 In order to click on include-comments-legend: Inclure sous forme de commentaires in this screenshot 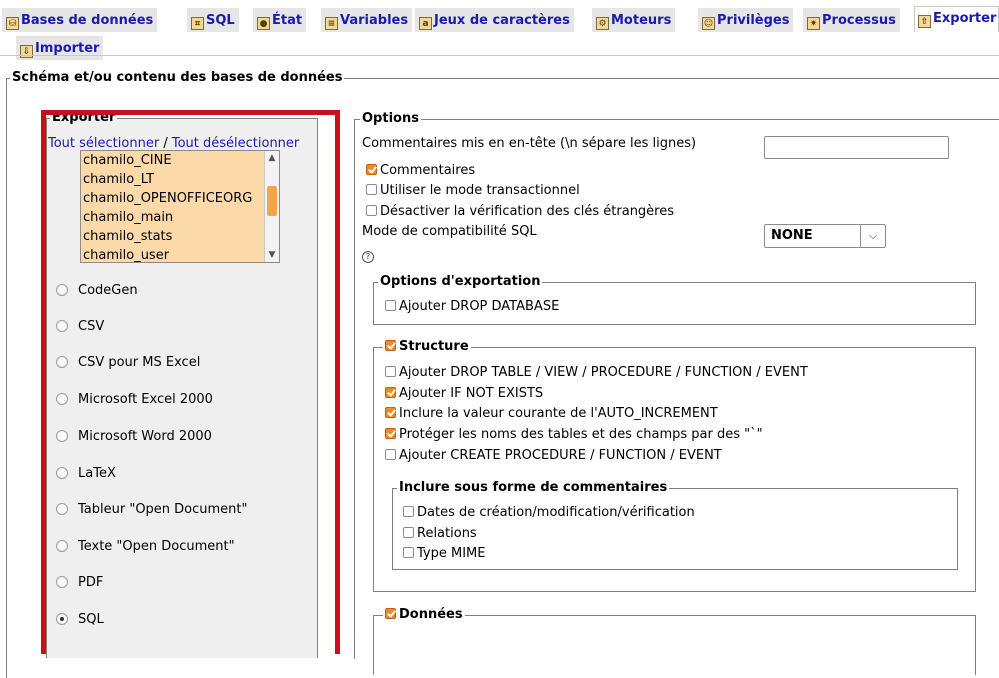, I will do `click(533, 488)`.